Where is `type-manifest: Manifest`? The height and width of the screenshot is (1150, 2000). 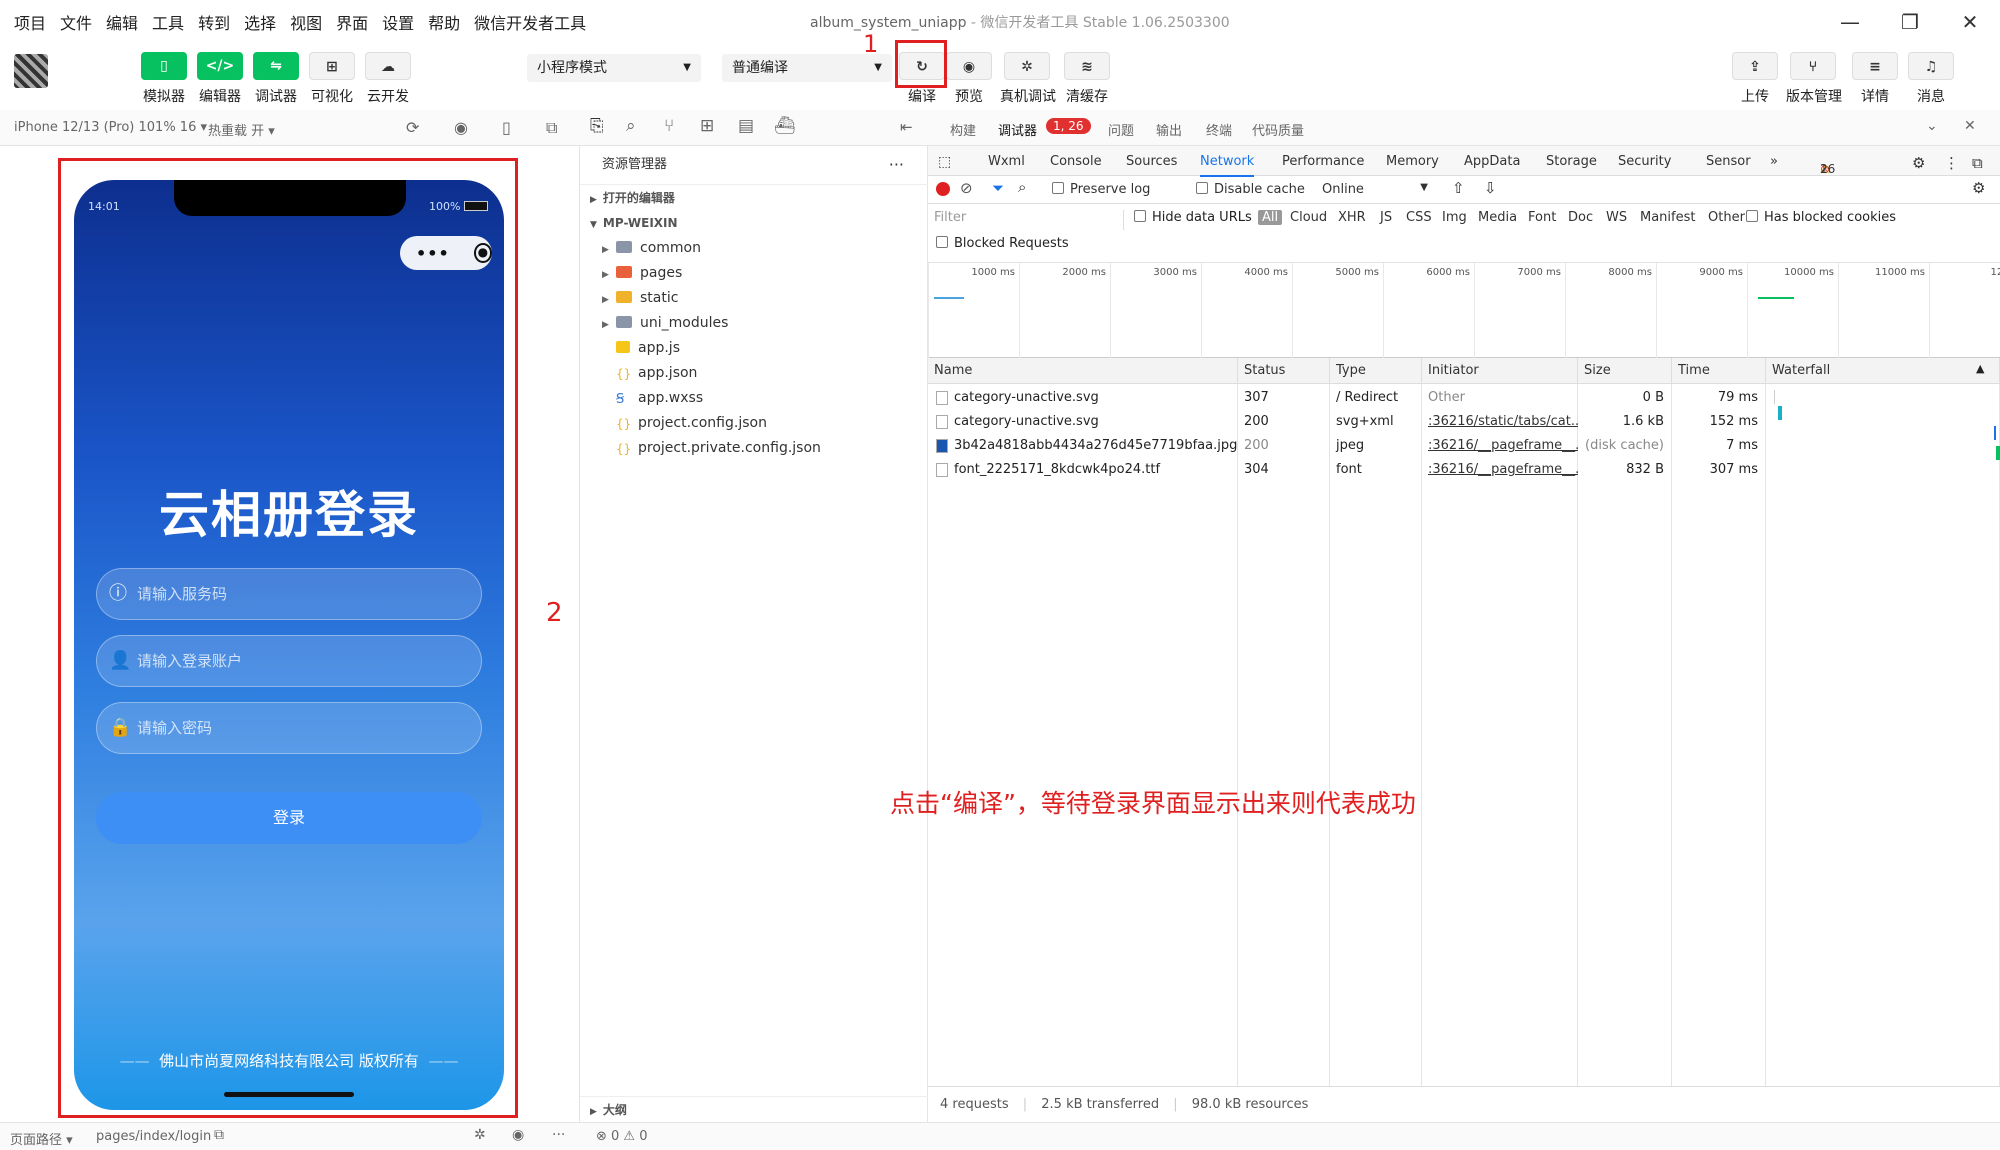
type-manifest: Manifest is located at coordinates (1667, 217).